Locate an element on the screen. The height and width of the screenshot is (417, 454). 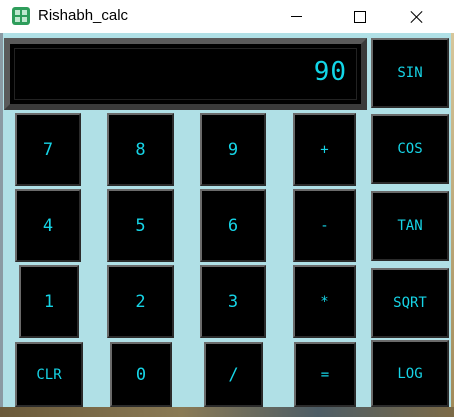
title-bar: Rishabh_calc is located at coordinates (227, 16).